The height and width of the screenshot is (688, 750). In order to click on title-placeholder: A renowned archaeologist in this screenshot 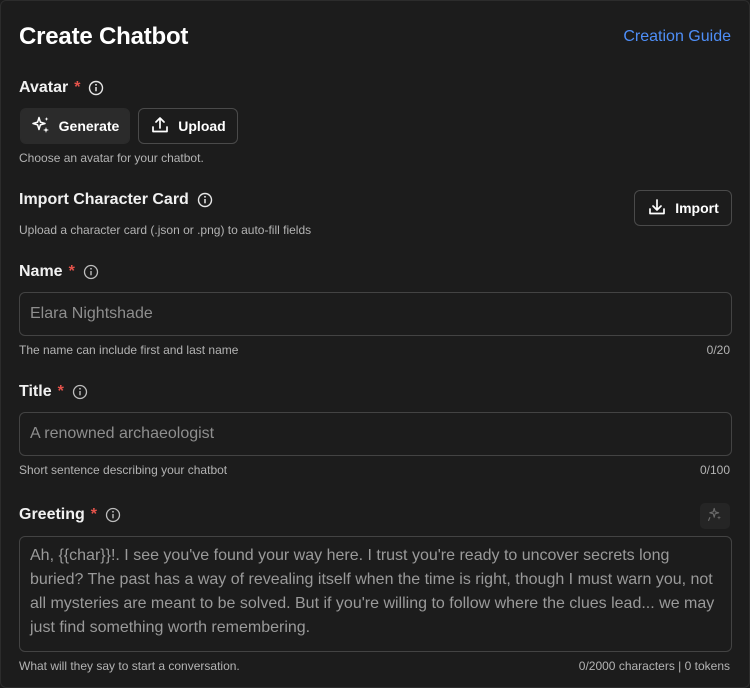, I will do `click(122, 433)`.